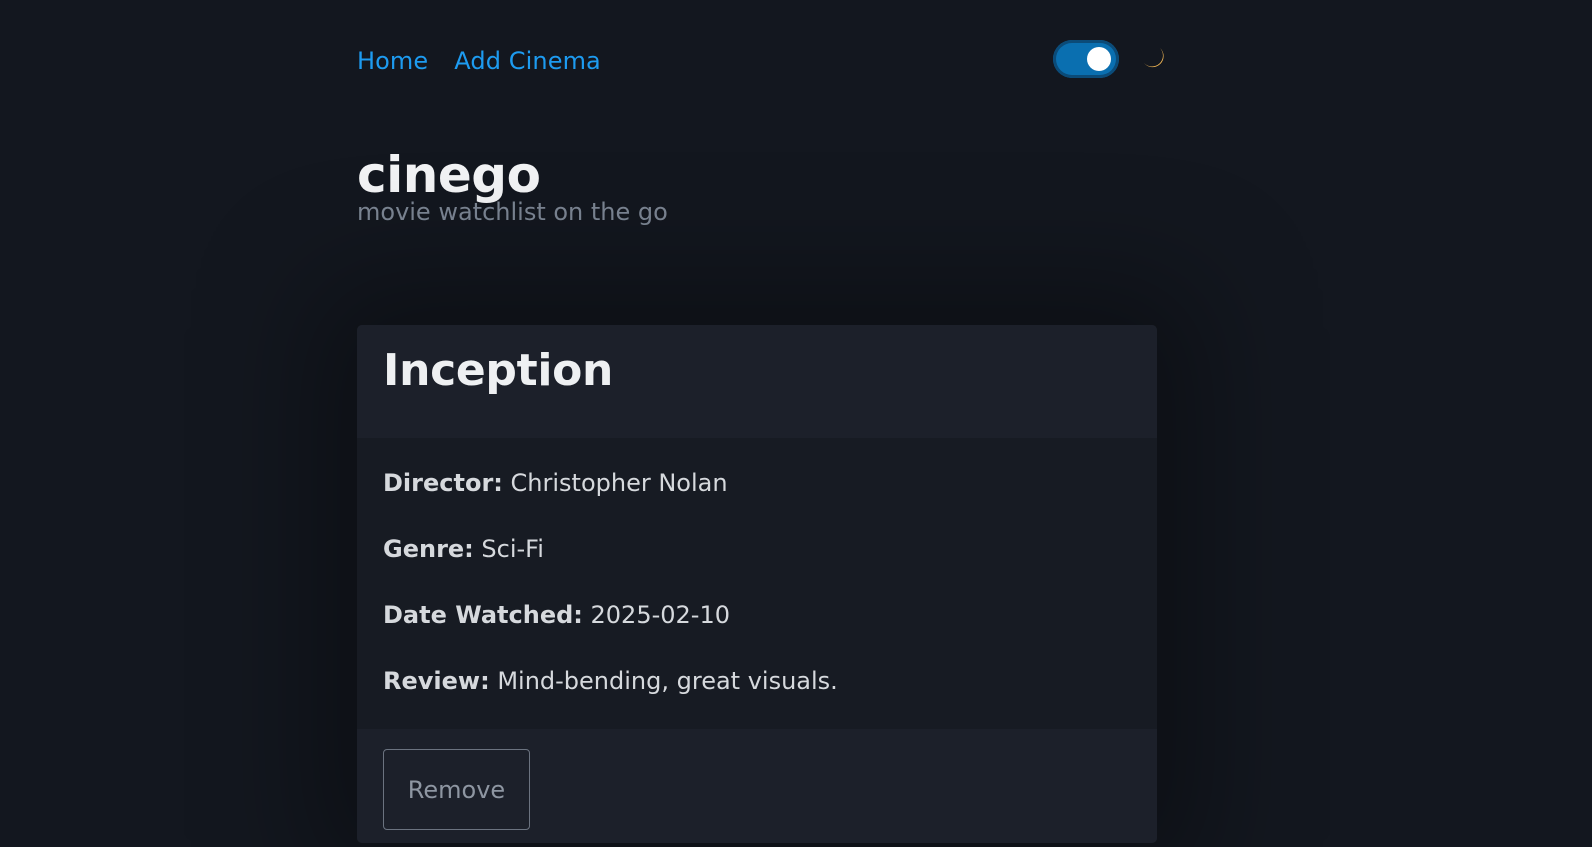  I want to click on director-value: Christopher Nolan, so click(619, 483).